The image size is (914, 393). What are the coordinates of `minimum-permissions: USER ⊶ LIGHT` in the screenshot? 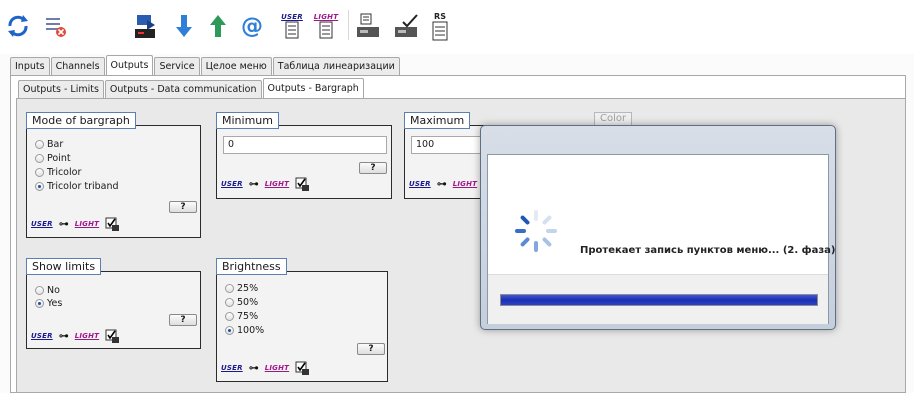 It's located at (265, 184).